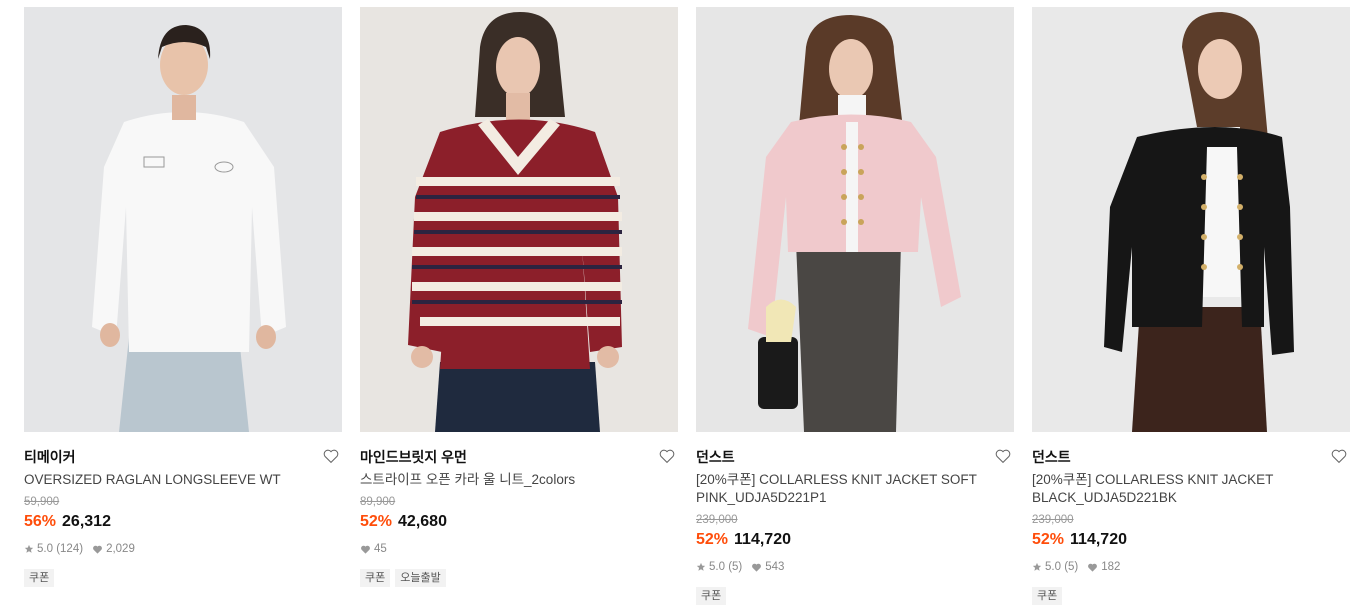 This screenshot has width=1353, height=613. I want to click on product-stats: 5.0 (5) 543, so click(855, 567).